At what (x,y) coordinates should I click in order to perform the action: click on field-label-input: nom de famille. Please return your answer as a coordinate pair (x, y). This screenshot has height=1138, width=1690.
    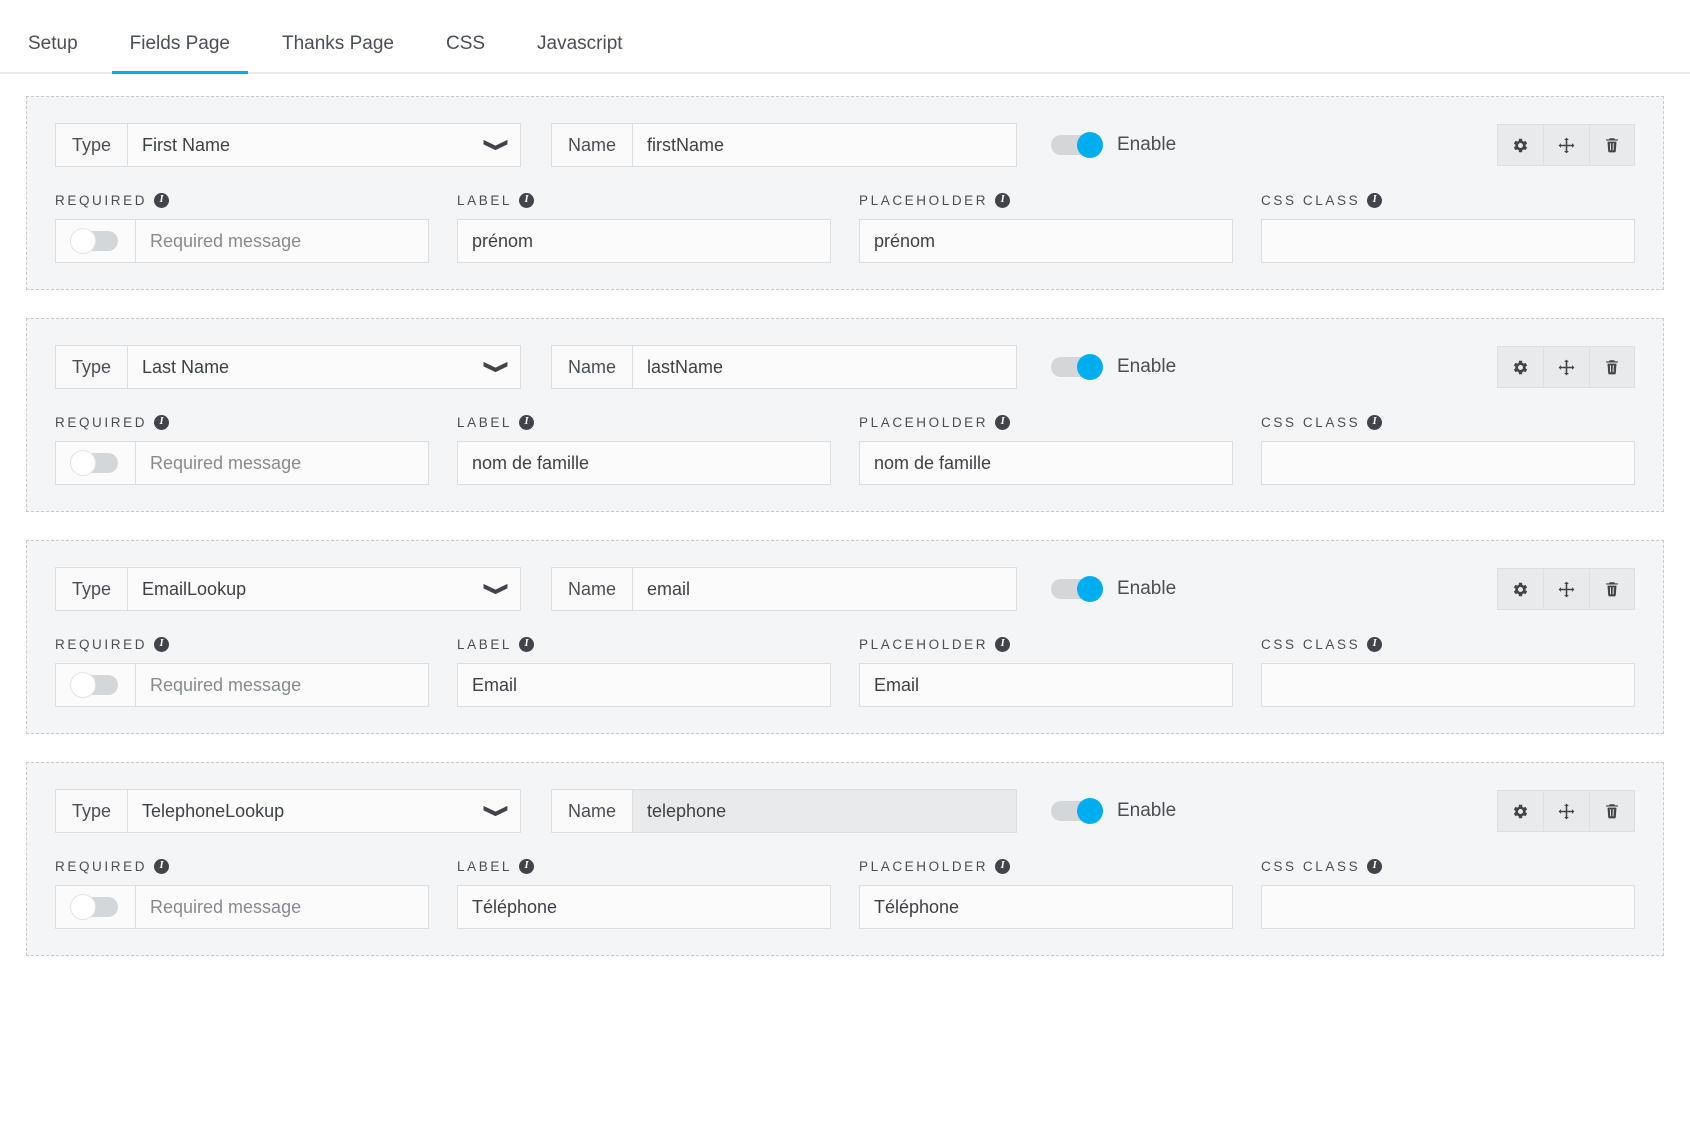
    Looking at the image, I should click on (644, 463).